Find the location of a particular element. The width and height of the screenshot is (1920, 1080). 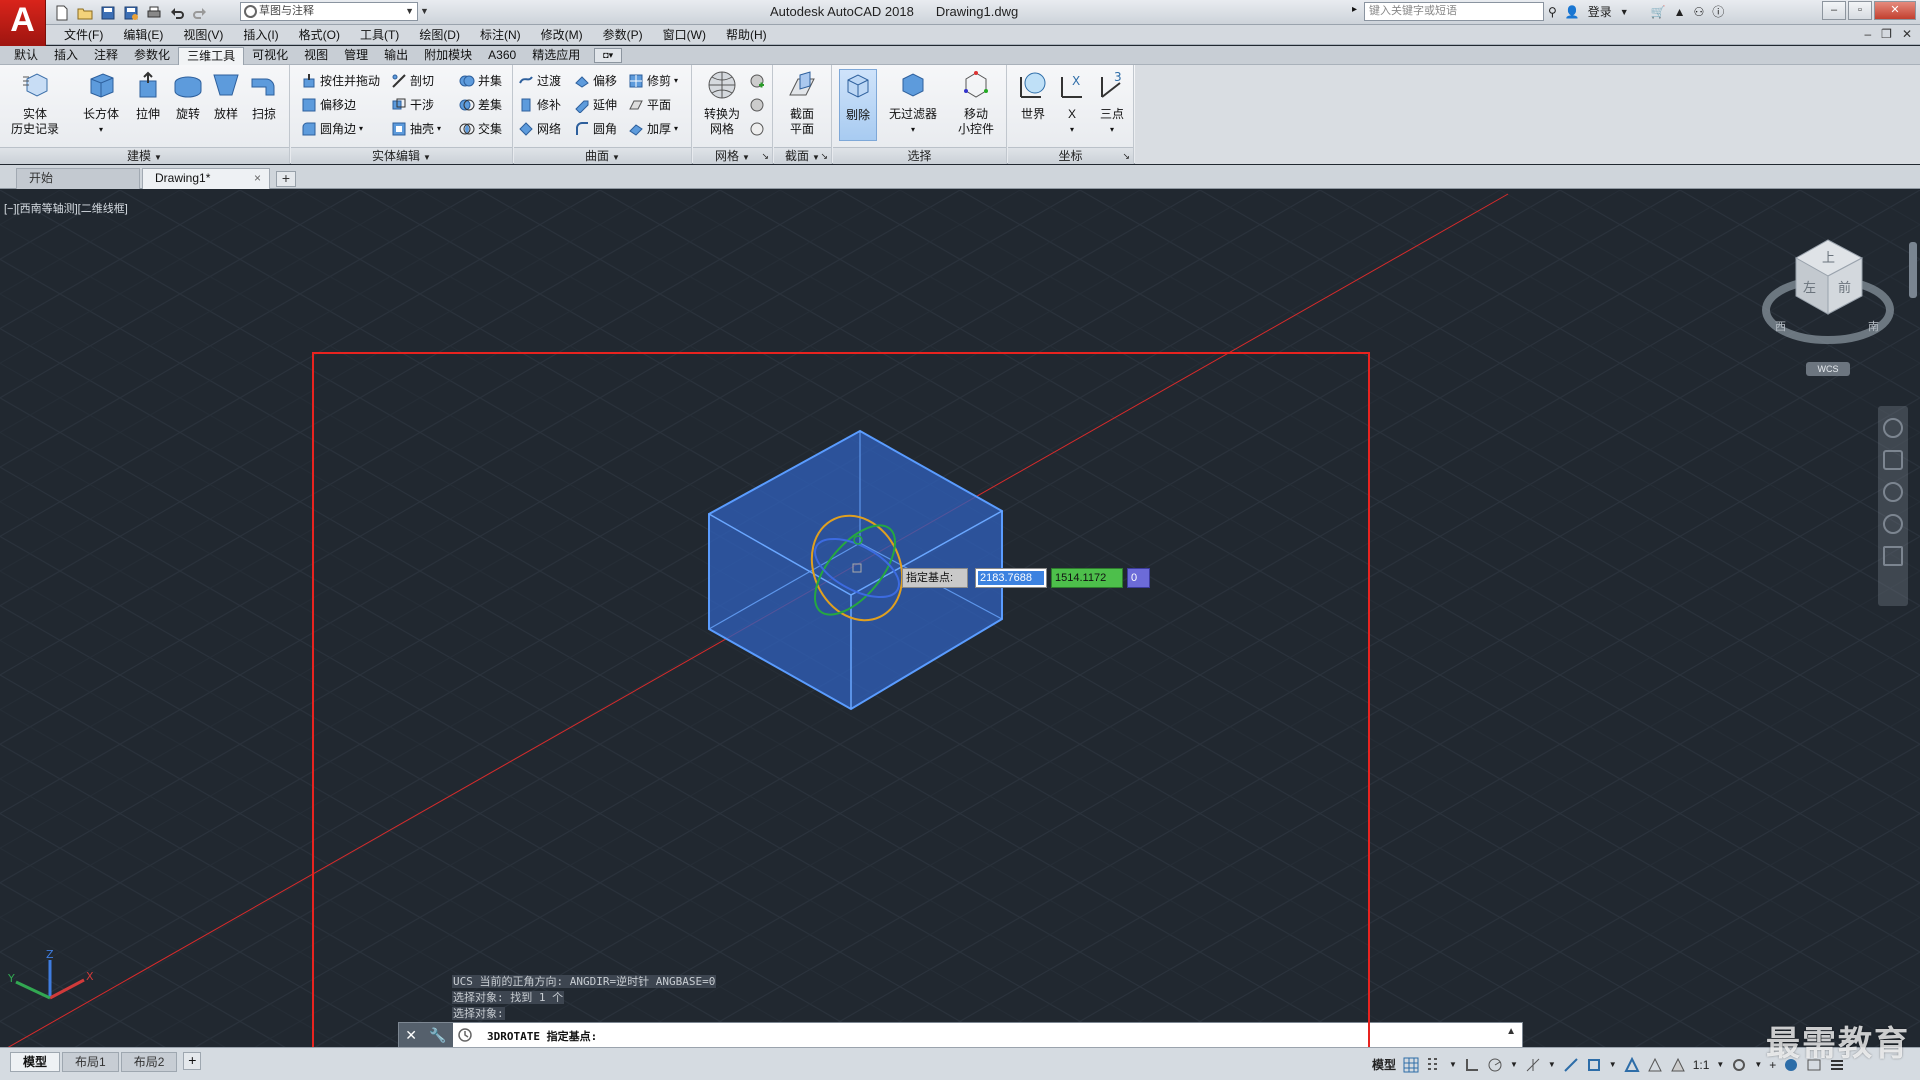

showmotion-icon is located at coordinates (1893, 556).